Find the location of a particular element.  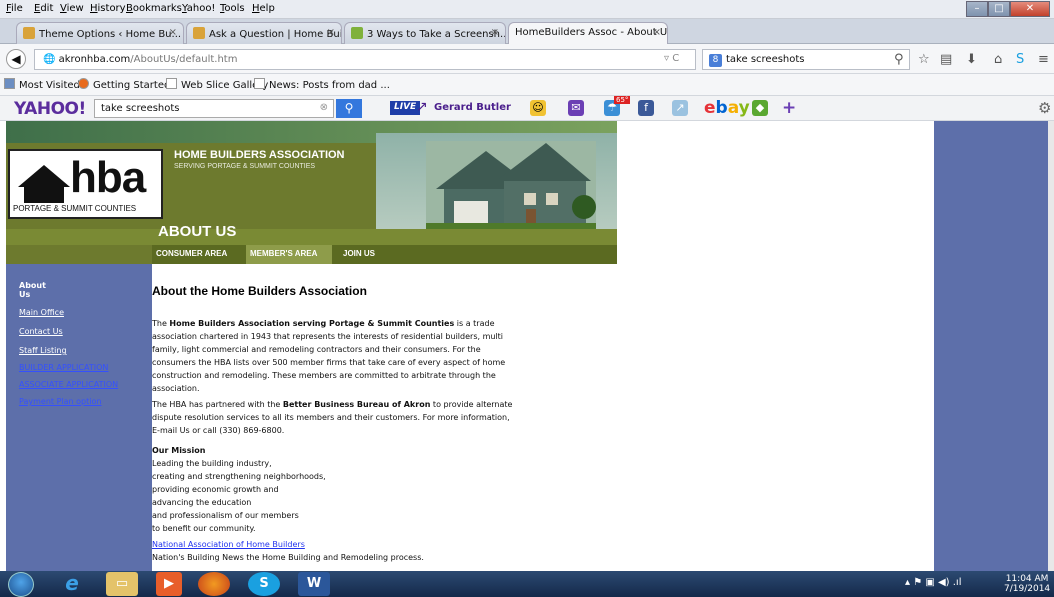

close-window-button: ✕ is located at coordinates (1030, 9).